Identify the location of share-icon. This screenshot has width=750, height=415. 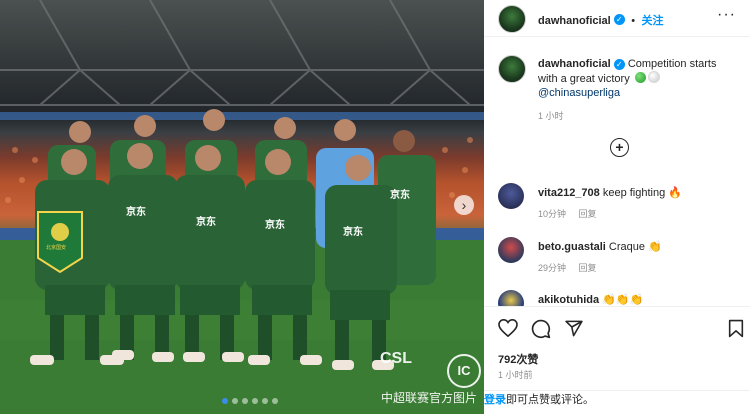
(574, 328).